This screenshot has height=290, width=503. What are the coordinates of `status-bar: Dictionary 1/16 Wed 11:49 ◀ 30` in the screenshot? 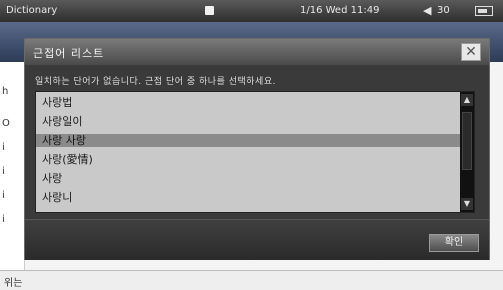 It's located at (251, 11).